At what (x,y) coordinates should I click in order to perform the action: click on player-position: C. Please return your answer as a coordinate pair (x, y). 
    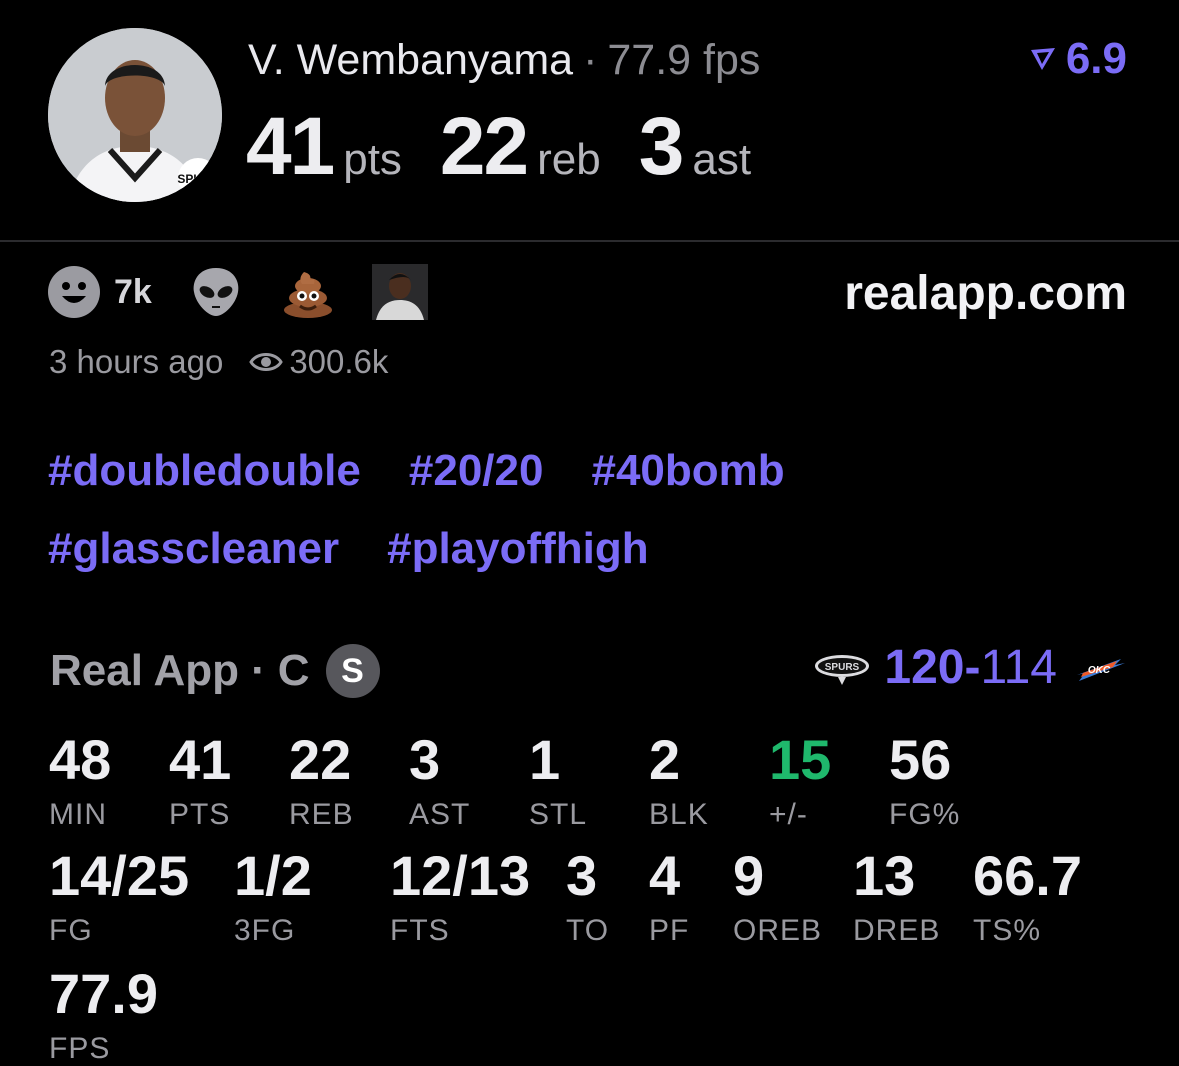
    Looking at the image, I should click on (293, 670).